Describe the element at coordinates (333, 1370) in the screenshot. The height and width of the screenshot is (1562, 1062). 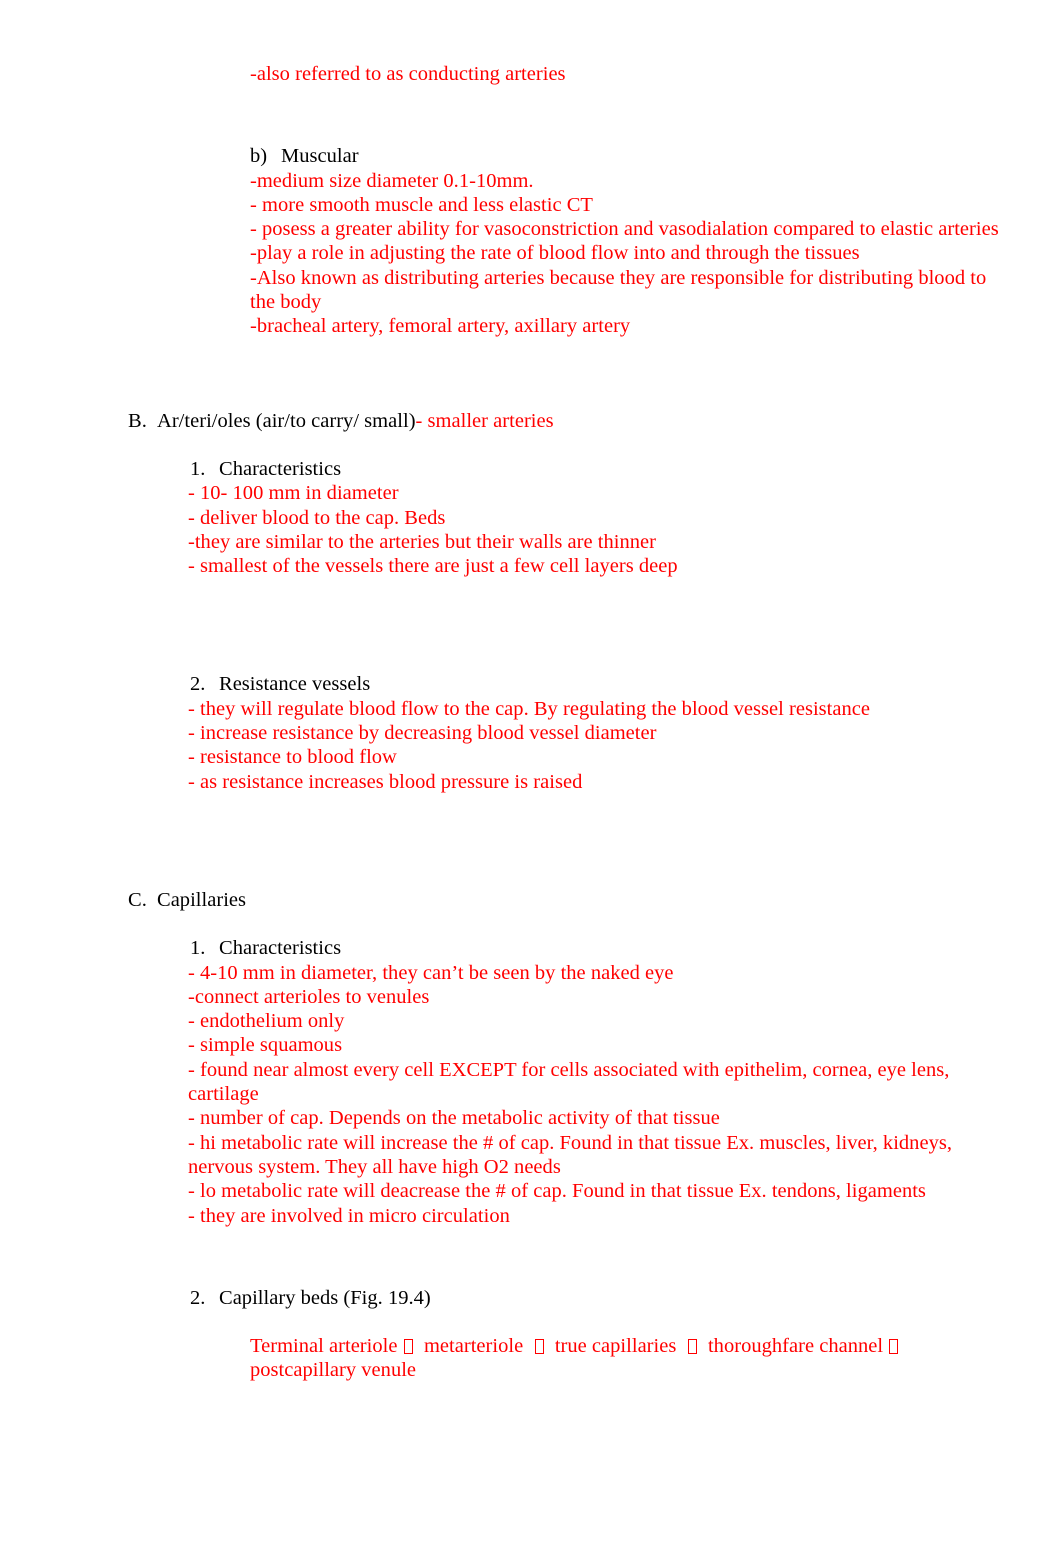
I see `flow-step-postcapillary-venule: postcapillary venule` at that location.